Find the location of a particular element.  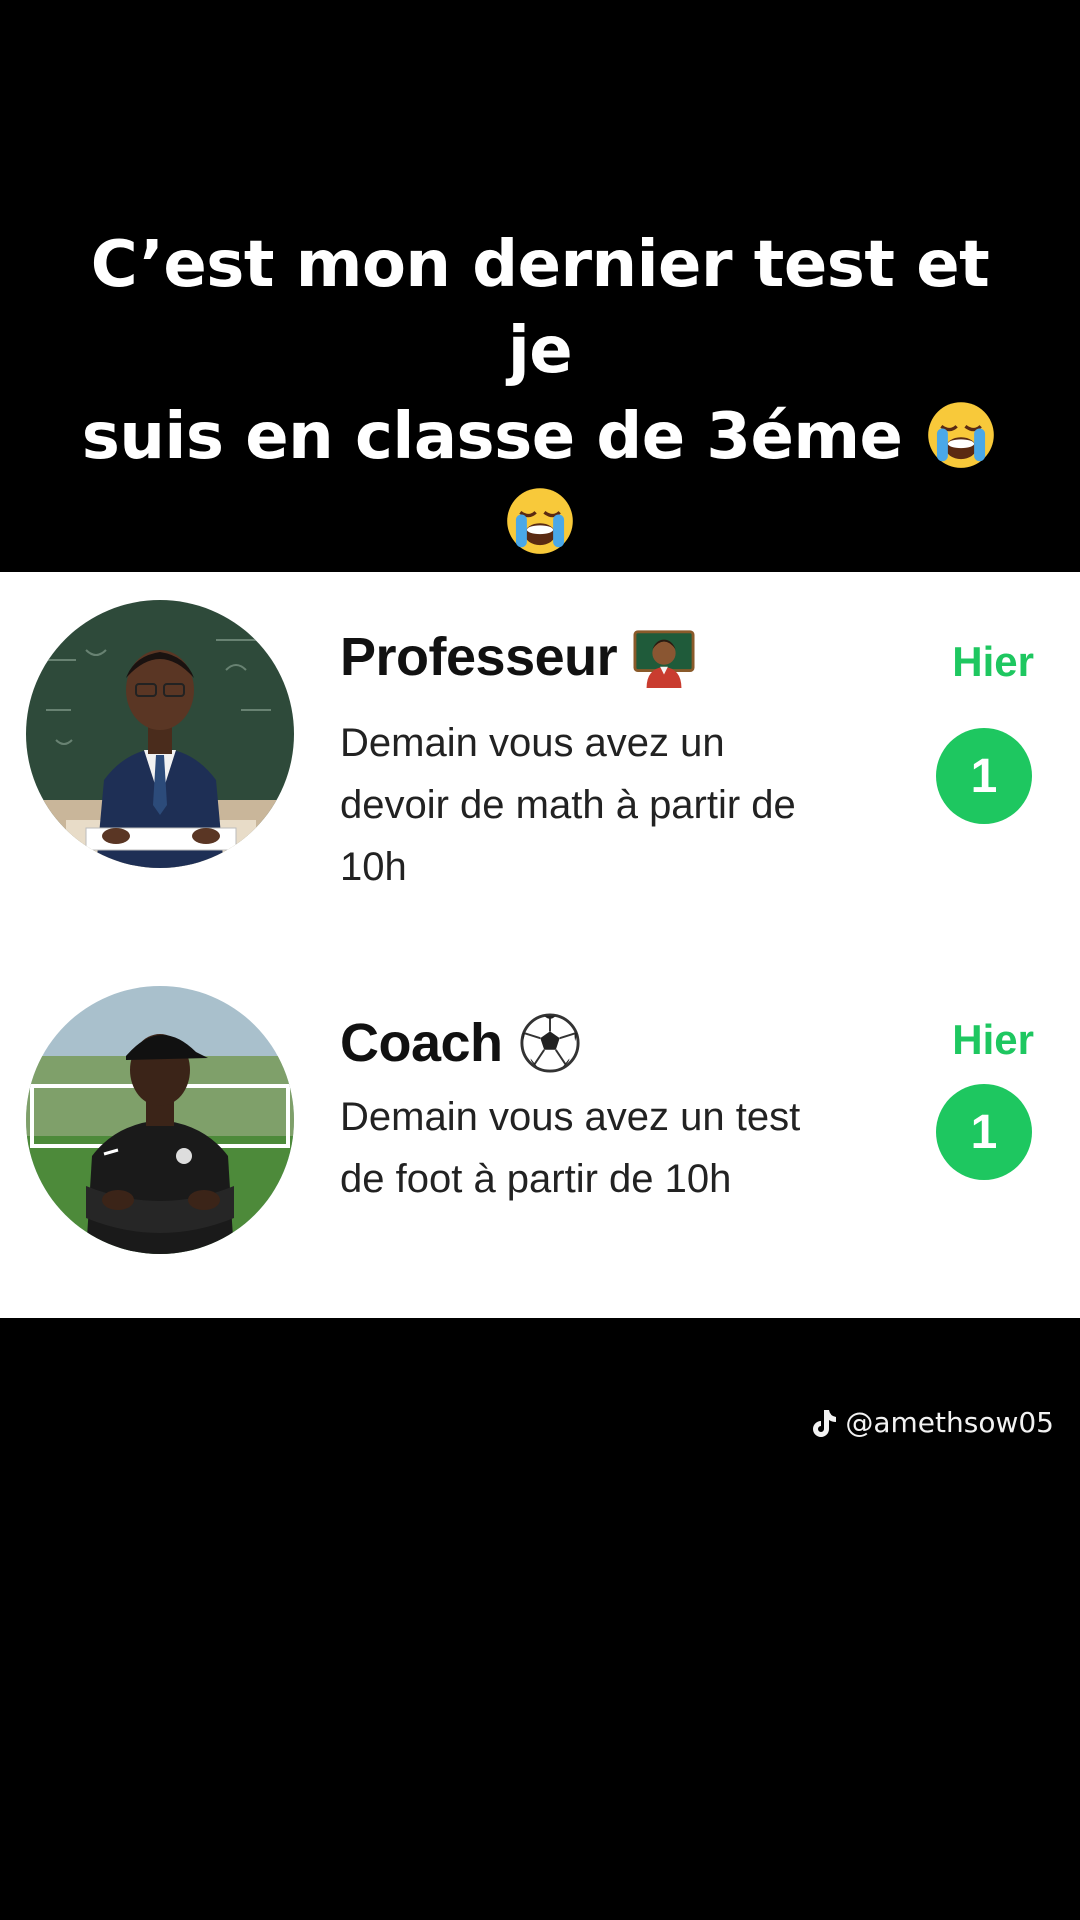

contact-name: Coach is located at coordinates (421, 1043).